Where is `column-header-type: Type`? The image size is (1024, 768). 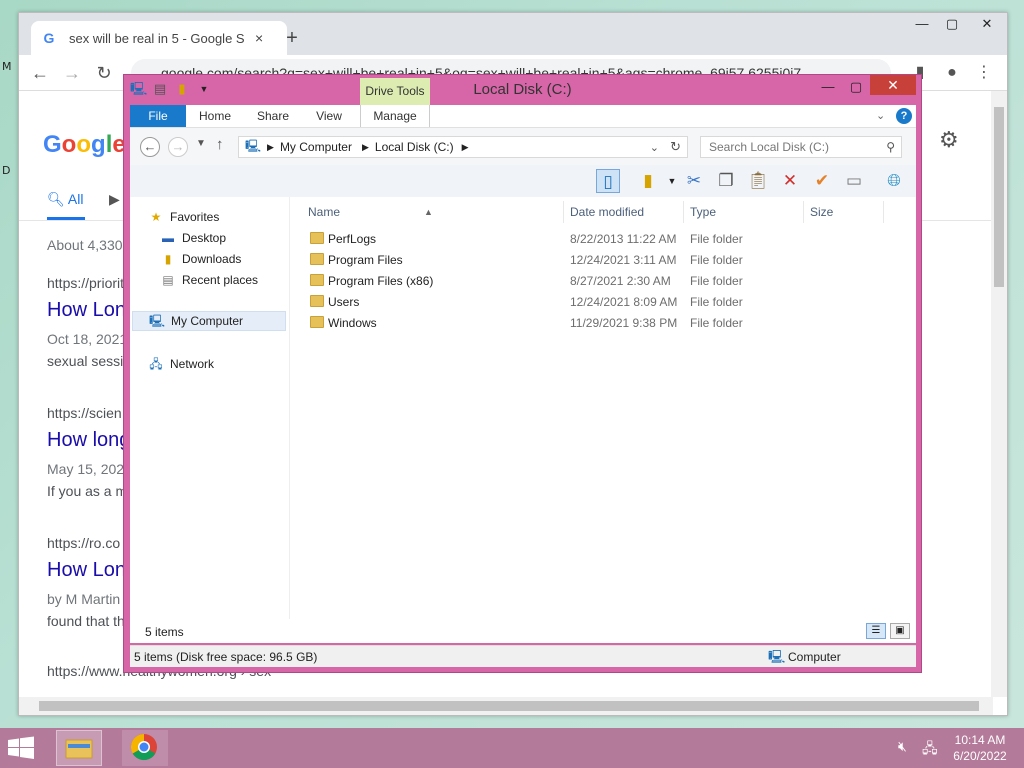 column-header-type: Type is located at coordinates (744, 212).